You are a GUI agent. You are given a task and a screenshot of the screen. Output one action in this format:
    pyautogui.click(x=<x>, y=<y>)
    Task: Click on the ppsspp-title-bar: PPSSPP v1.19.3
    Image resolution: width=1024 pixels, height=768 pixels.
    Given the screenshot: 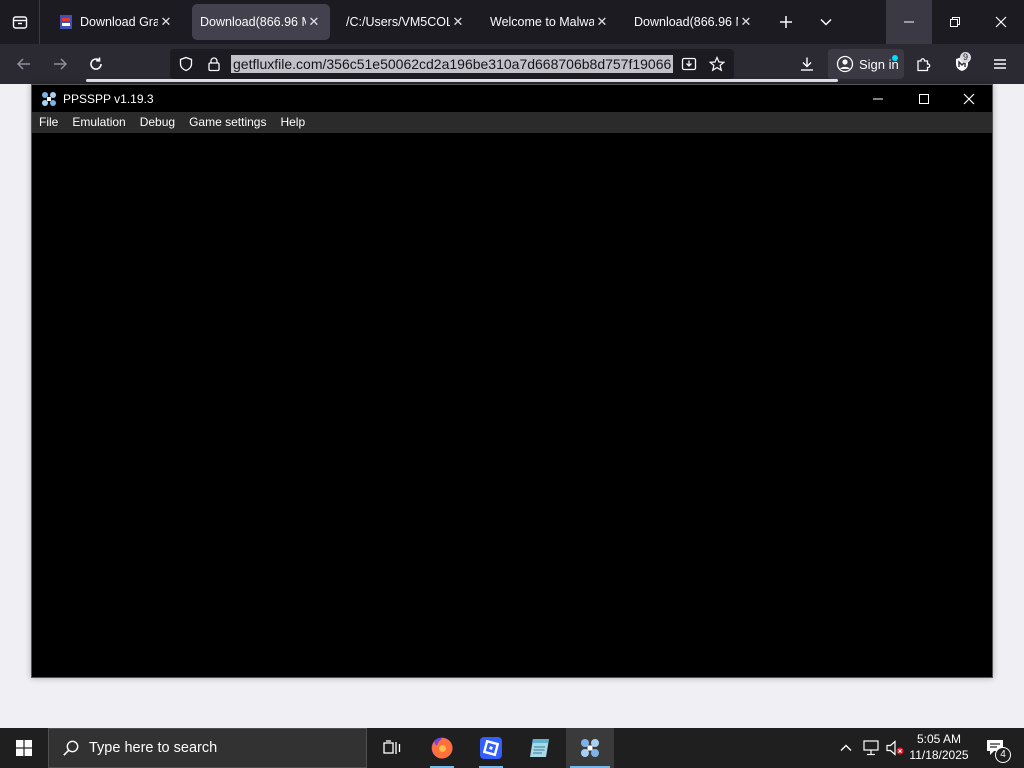 What is the action you would take?
    pyautogui.click(x=512, y=98)
    